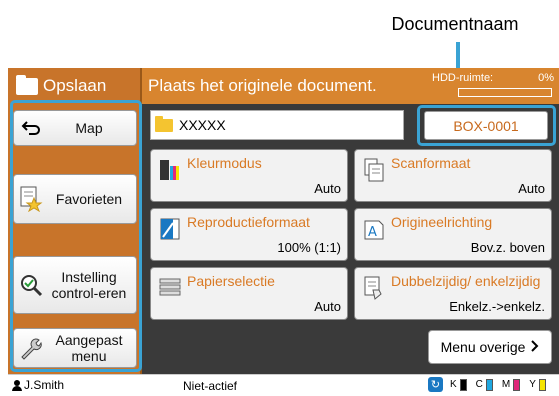 This screenshot has width=559, height=396. What do you see at coordinates (202, 125) in the screenshot?
I see `document-name-value: XXXXX` at bounding box center [202, 125].